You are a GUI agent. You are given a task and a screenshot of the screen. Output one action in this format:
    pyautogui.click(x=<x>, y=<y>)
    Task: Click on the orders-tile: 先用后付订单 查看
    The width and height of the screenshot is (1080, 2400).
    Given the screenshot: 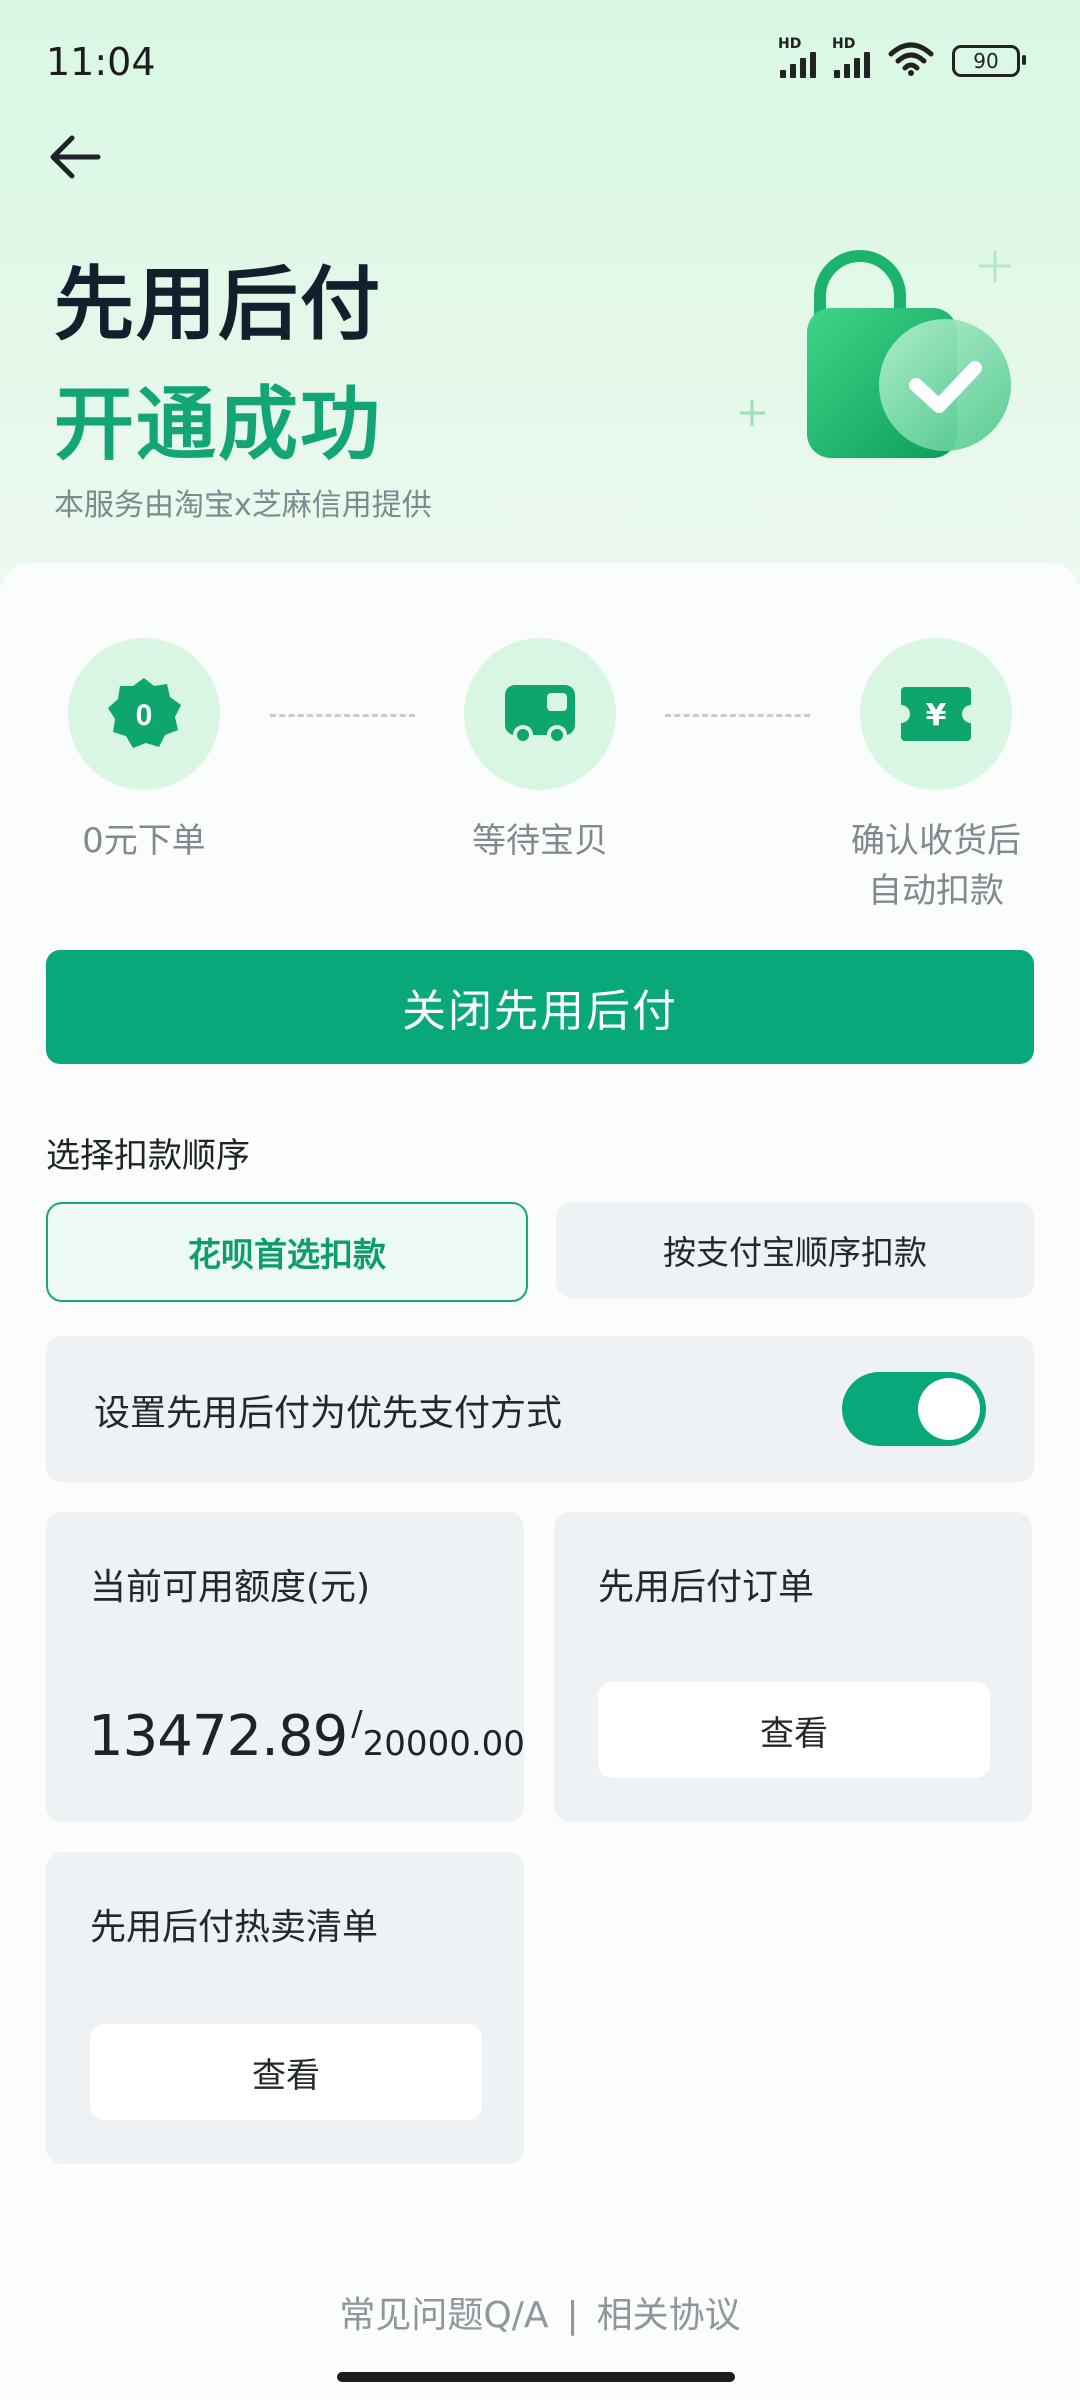 What is the action you would take?
    pyautogui.click(x=793, y=1667)
    